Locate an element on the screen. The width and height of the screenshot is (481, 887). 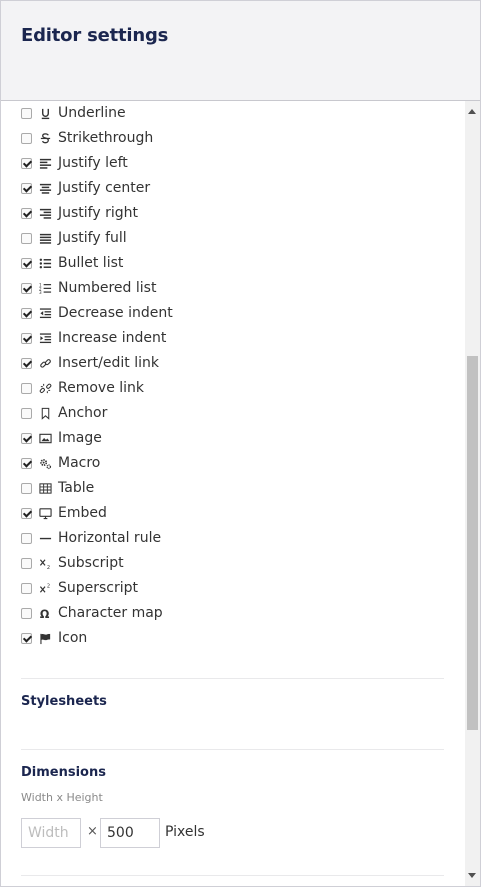
toolbar-option-bullet-list: Bullet list is located at coordinates (72, 263).